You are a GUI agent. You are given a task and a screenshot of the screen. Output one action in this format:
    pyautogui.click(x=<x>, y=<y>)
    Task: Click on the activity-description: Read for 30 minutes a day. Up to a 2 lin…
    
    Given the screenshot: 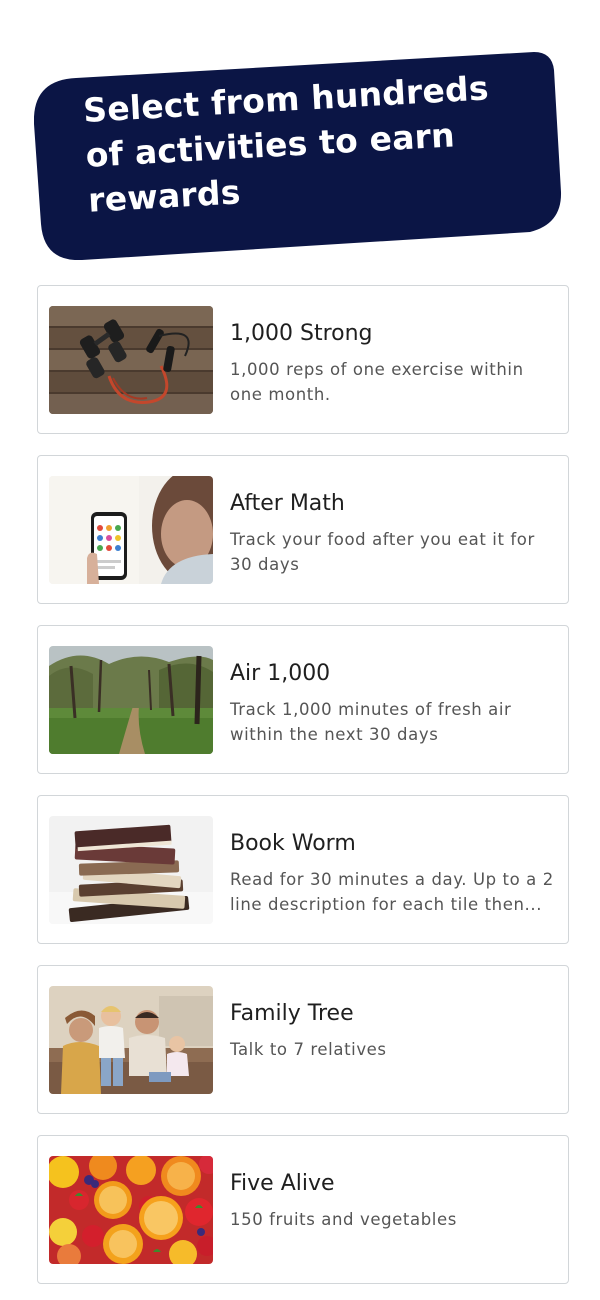 What is the action you would take?
    pyautogui.click(x=392, y=892)
    